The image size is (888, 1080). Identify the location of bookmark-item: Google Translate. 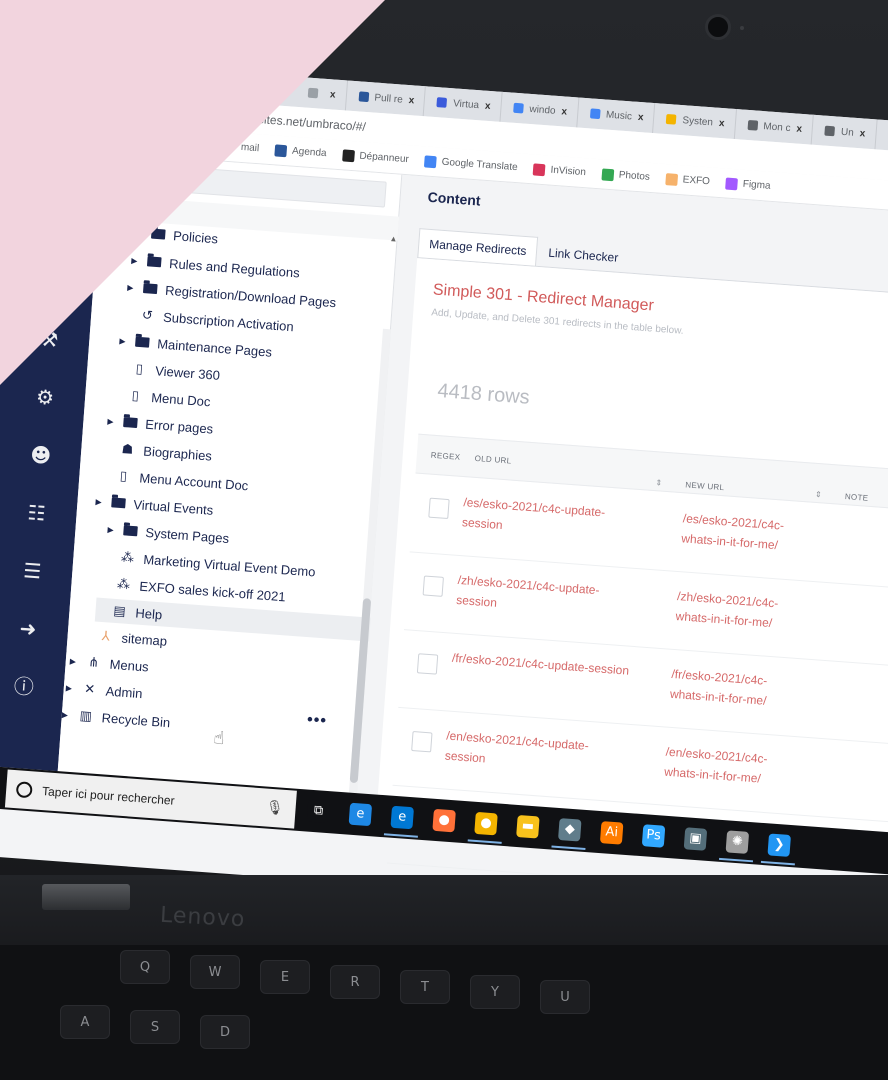
(471, 164).